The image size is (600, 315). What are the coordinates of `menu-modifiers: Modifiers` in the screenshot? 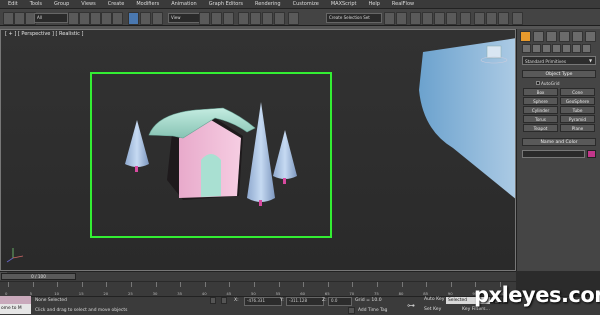 It's located at (147, 4).